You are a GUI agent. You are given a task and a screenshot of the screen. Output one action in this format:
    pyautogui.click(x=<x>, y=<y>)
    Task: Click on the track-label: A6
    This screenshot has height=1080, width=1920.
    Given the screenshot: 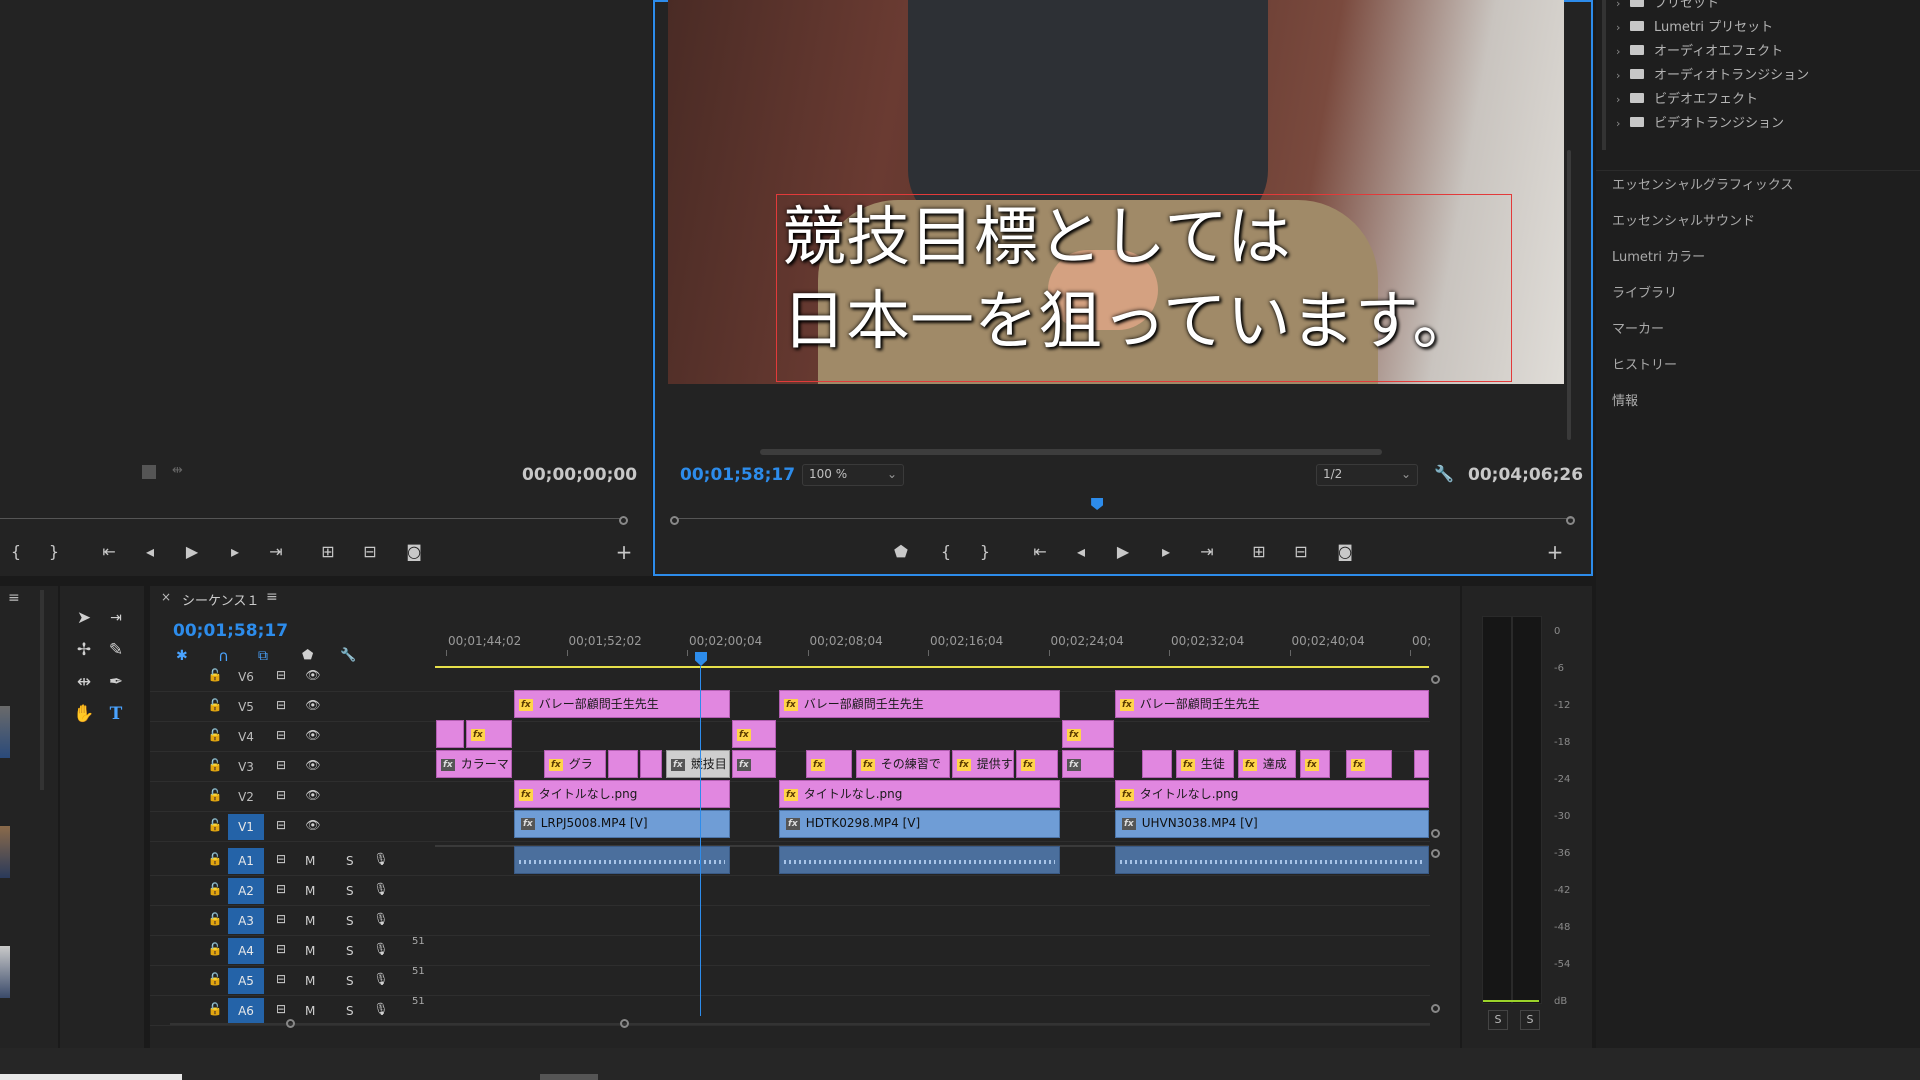 What is the action you would take?
    pyautogui.click(x=246, y=1011)
    